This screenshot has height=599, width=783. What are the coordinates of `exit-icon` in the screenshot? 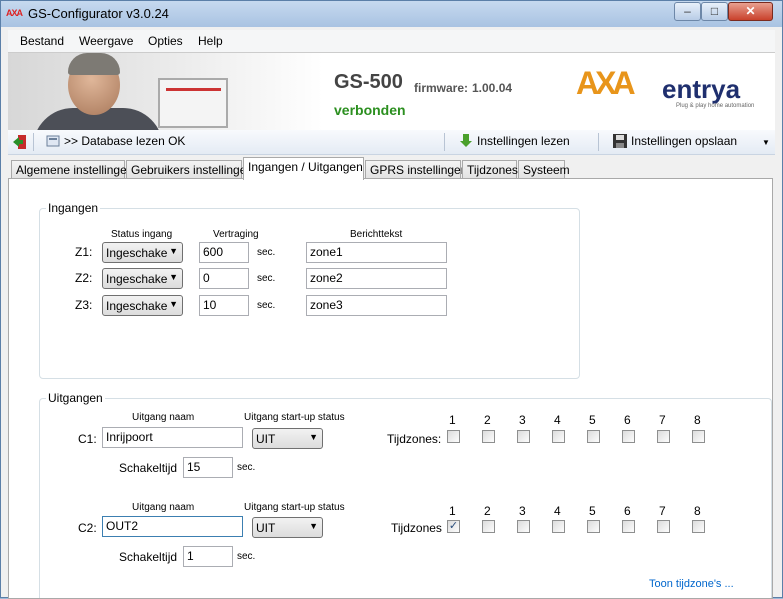 It's located at (20, 143).